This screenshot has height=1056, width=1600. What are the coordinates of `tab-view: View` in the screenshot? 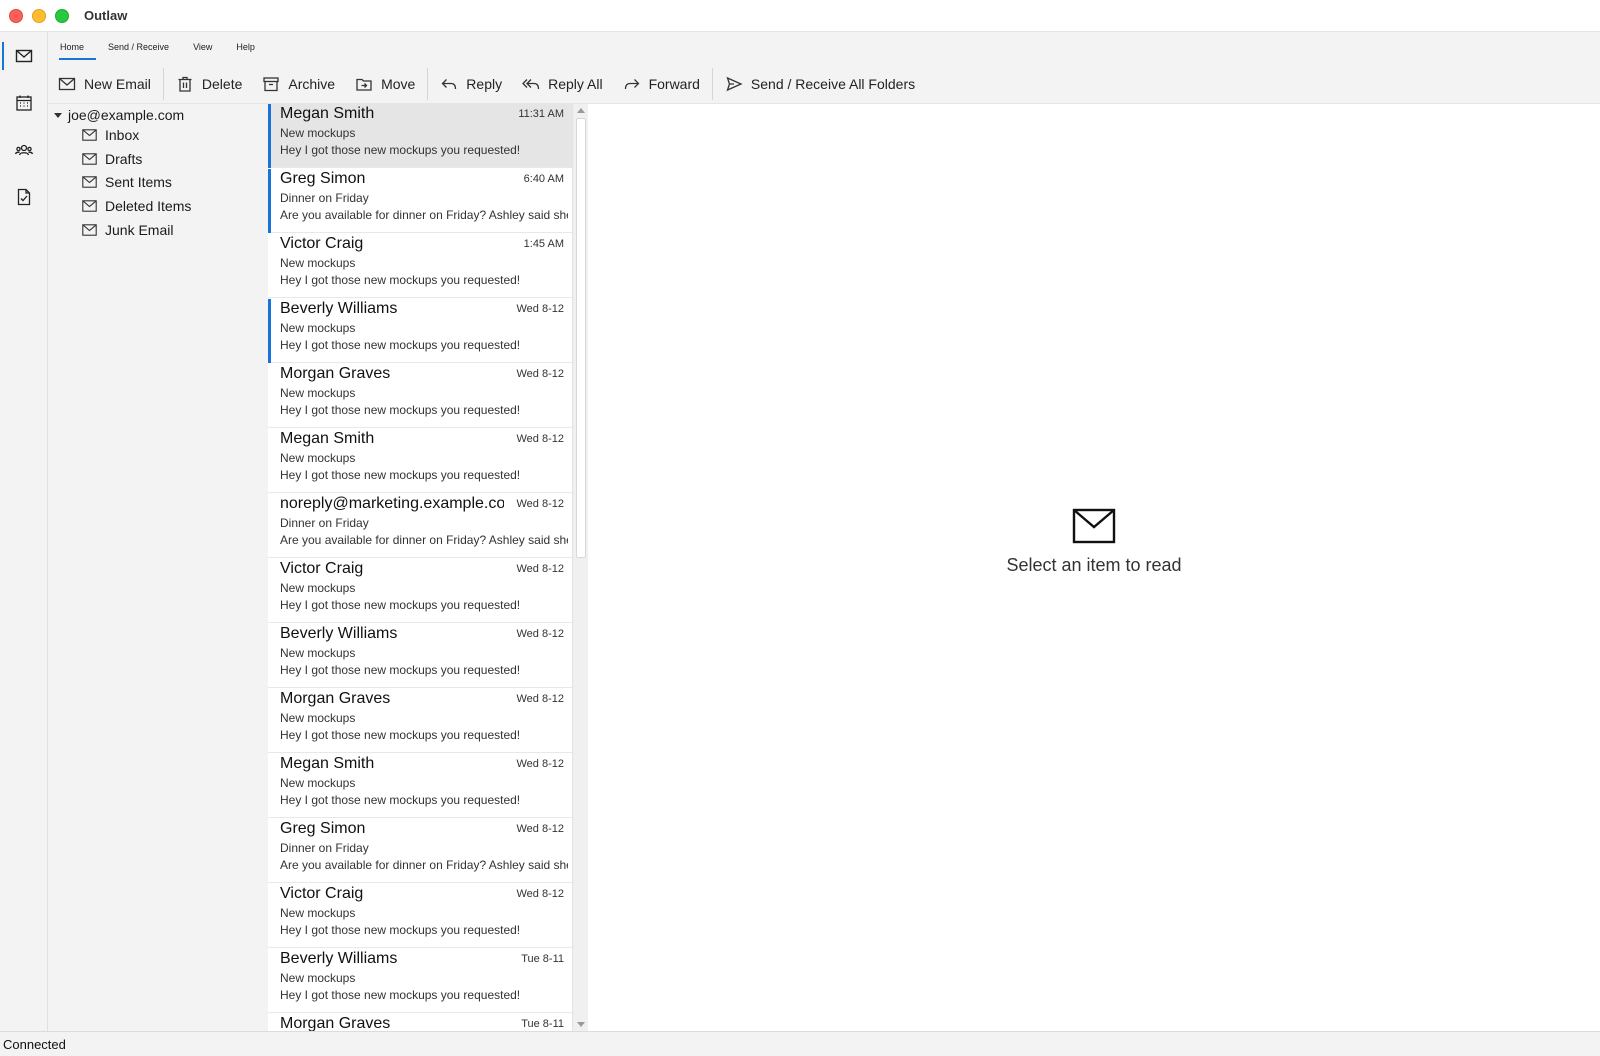 It's located at (202, 47).